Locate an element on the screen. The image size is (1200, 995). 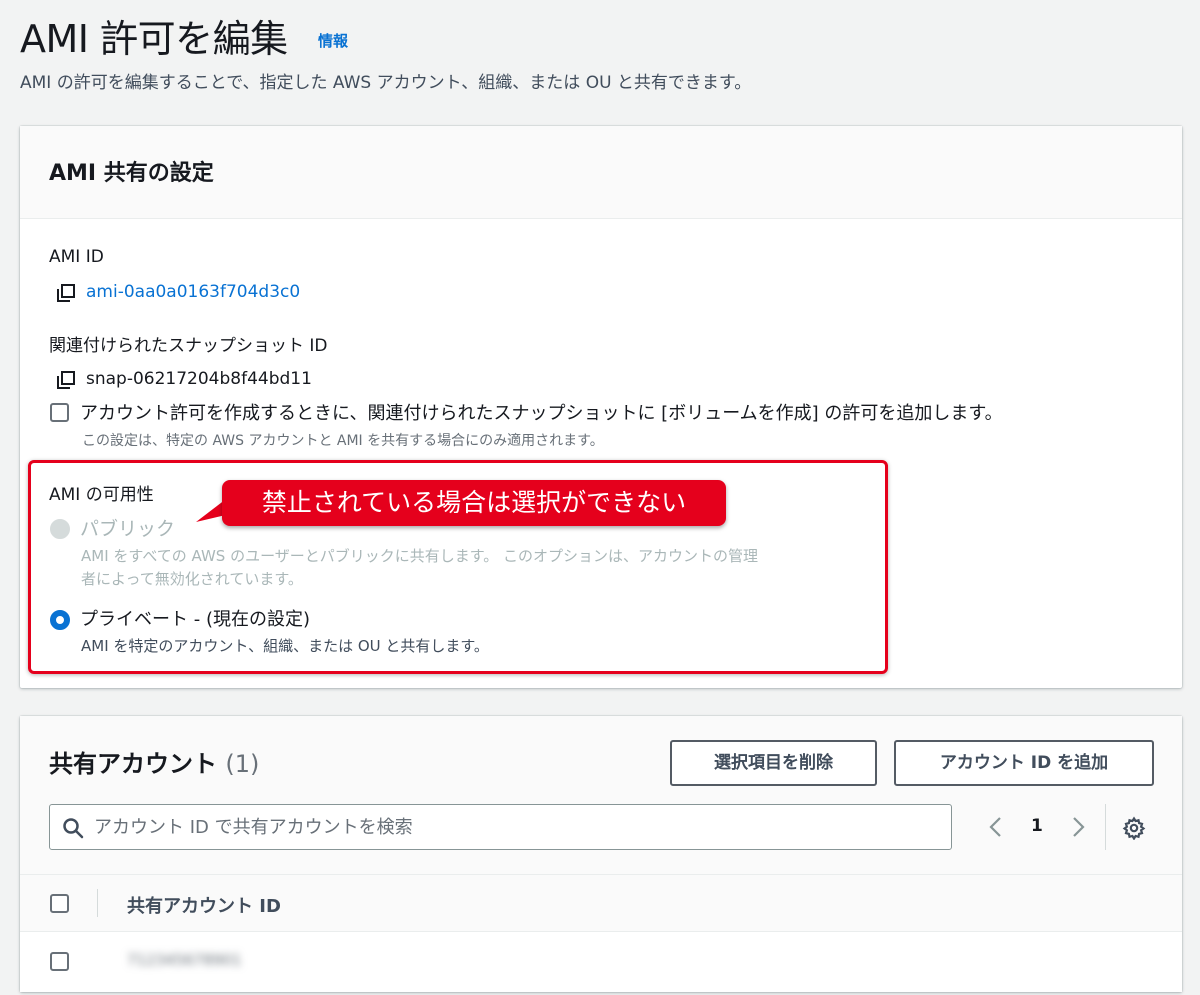
row-checkbox is located at coordinates (59, 961).